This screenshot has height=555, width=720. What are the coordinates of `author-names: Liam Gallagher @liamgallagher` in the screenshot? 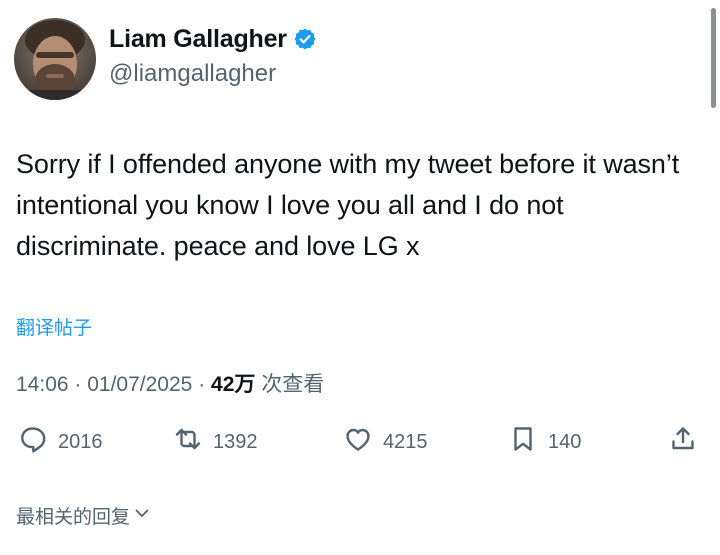 It's located at (213, 56).